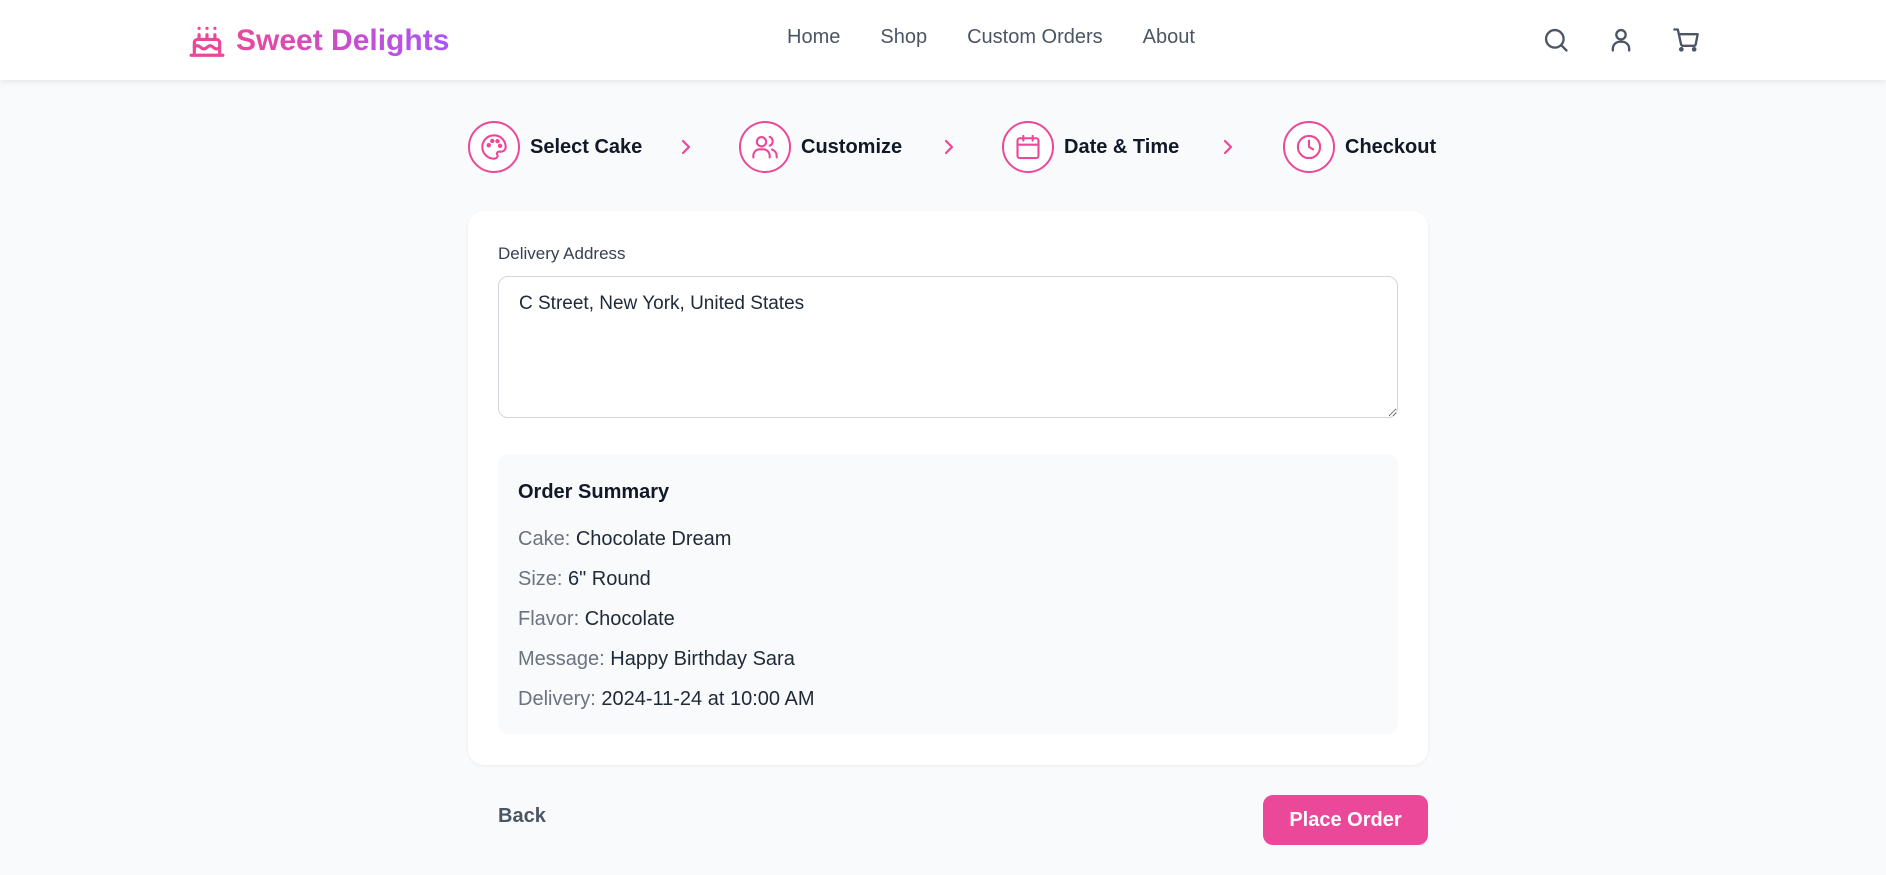 This screenshot has height=875, width=1886. I want to click on header-actions, so click(1621, 40).